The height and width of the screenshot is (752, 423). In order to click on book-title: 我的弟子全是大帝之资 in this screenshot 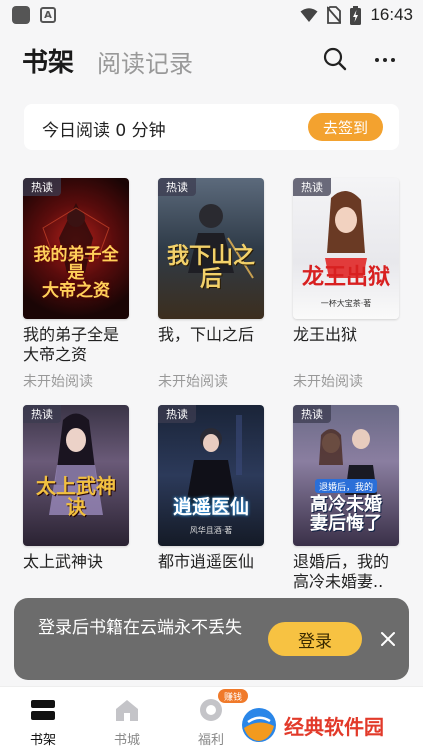, I will do `click(71, 344)`.